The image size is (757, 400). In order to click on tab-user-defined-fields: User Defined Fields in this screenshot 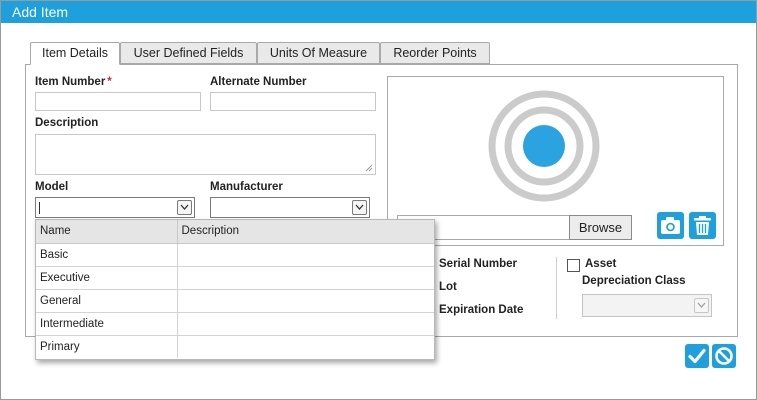, I will do `click(188, 53)`.